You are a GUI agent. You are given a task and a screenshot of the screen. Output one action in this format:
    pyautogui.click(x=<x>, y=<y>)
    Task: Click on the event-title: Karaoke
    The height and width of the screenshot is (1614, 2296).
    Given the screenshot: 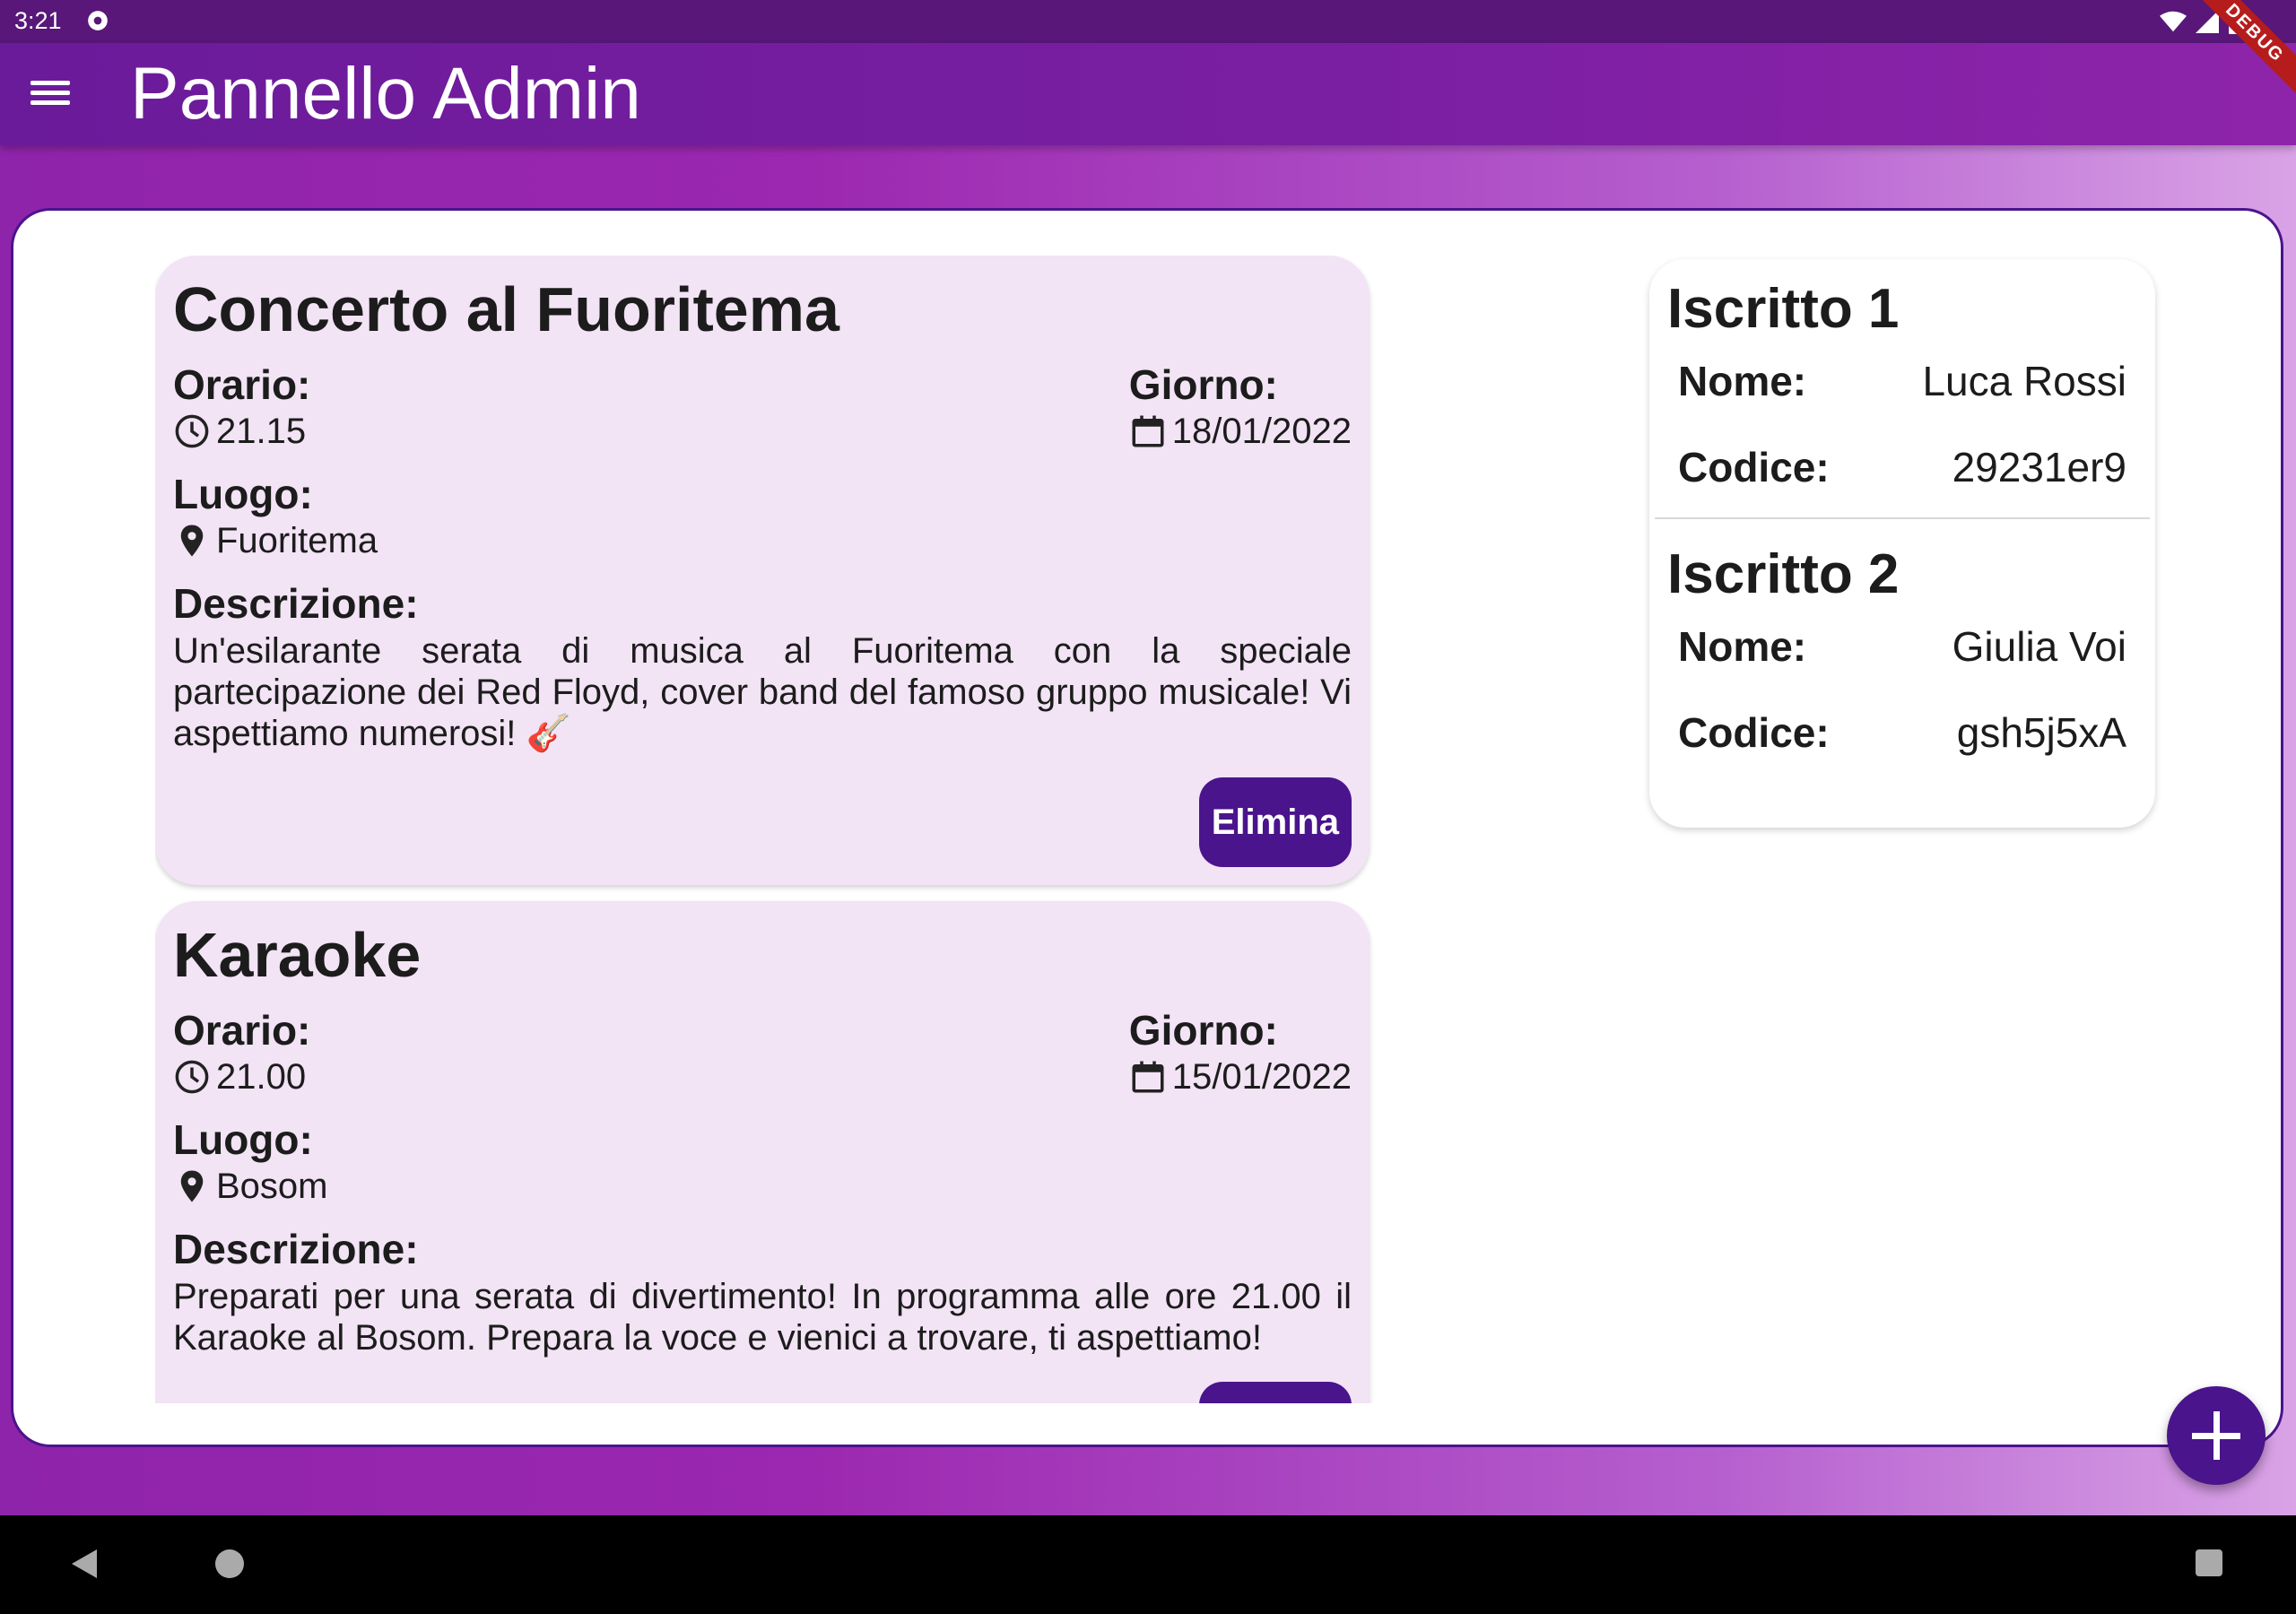 What is the action you would take?
    pyautogui.click(x=297, y=955)
    